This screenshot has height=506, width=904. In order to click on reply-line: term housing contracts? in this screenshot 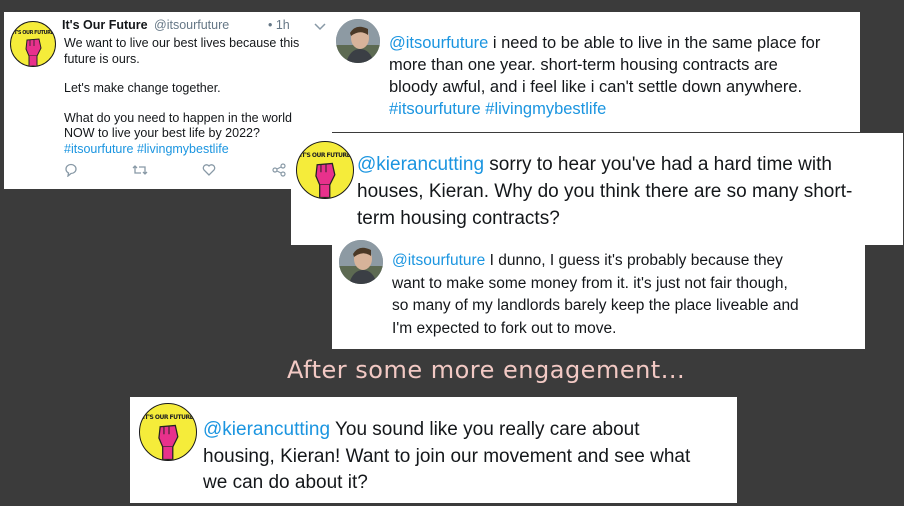, I will do `click(458, 218)`.